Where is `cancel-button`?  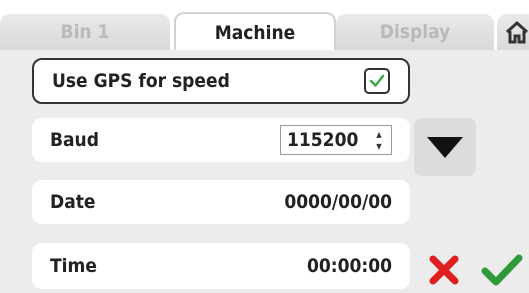 cancel-button is located at coordinates (444, 270).